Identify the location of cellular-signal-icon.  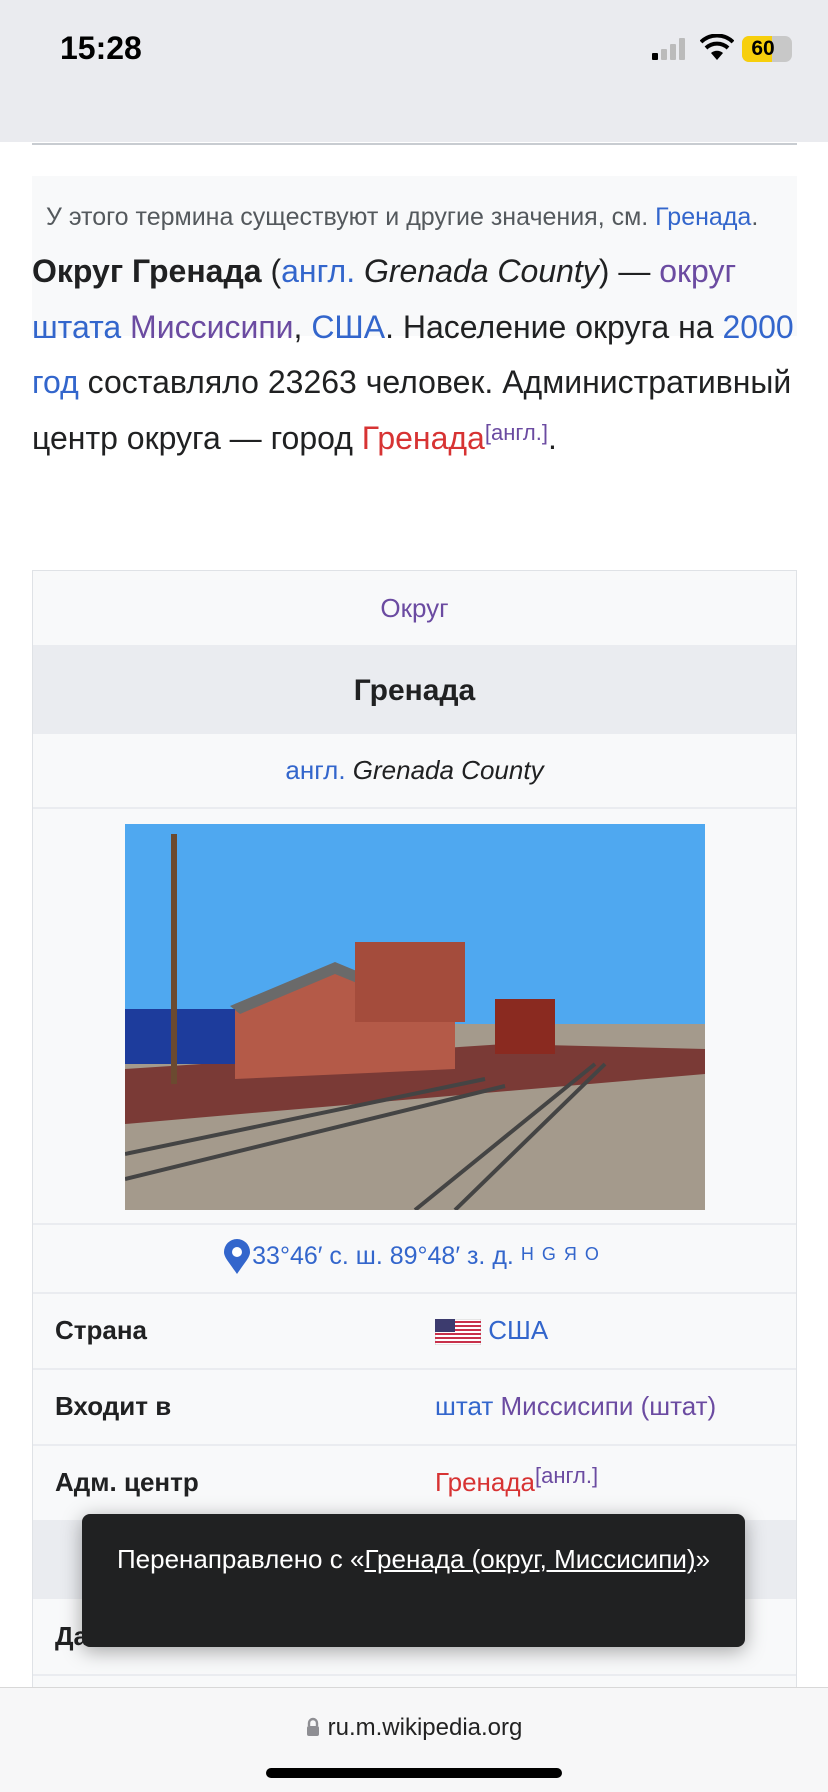
(668, 49).